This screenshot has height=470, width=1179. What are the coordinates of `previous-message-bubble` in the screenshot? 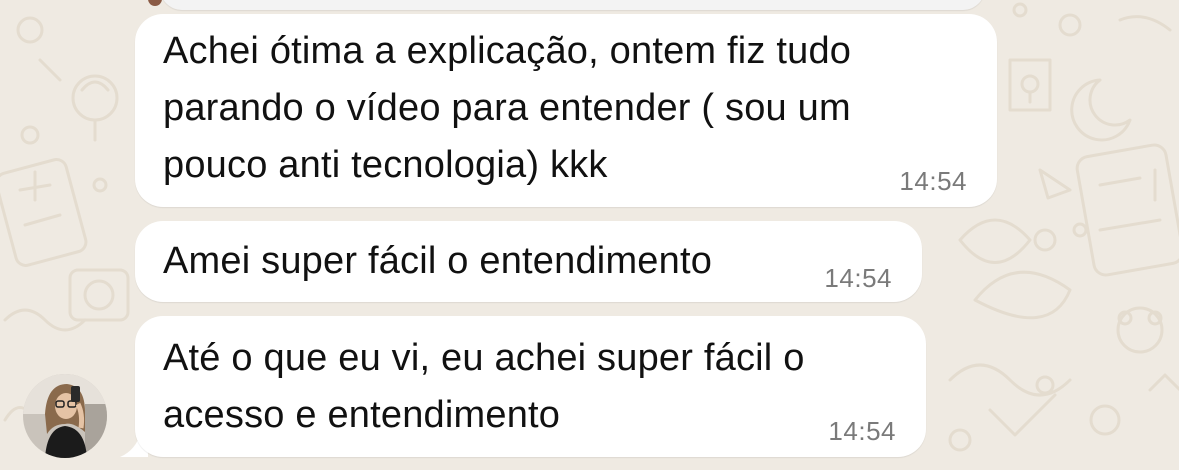 It's located at (572, 5).